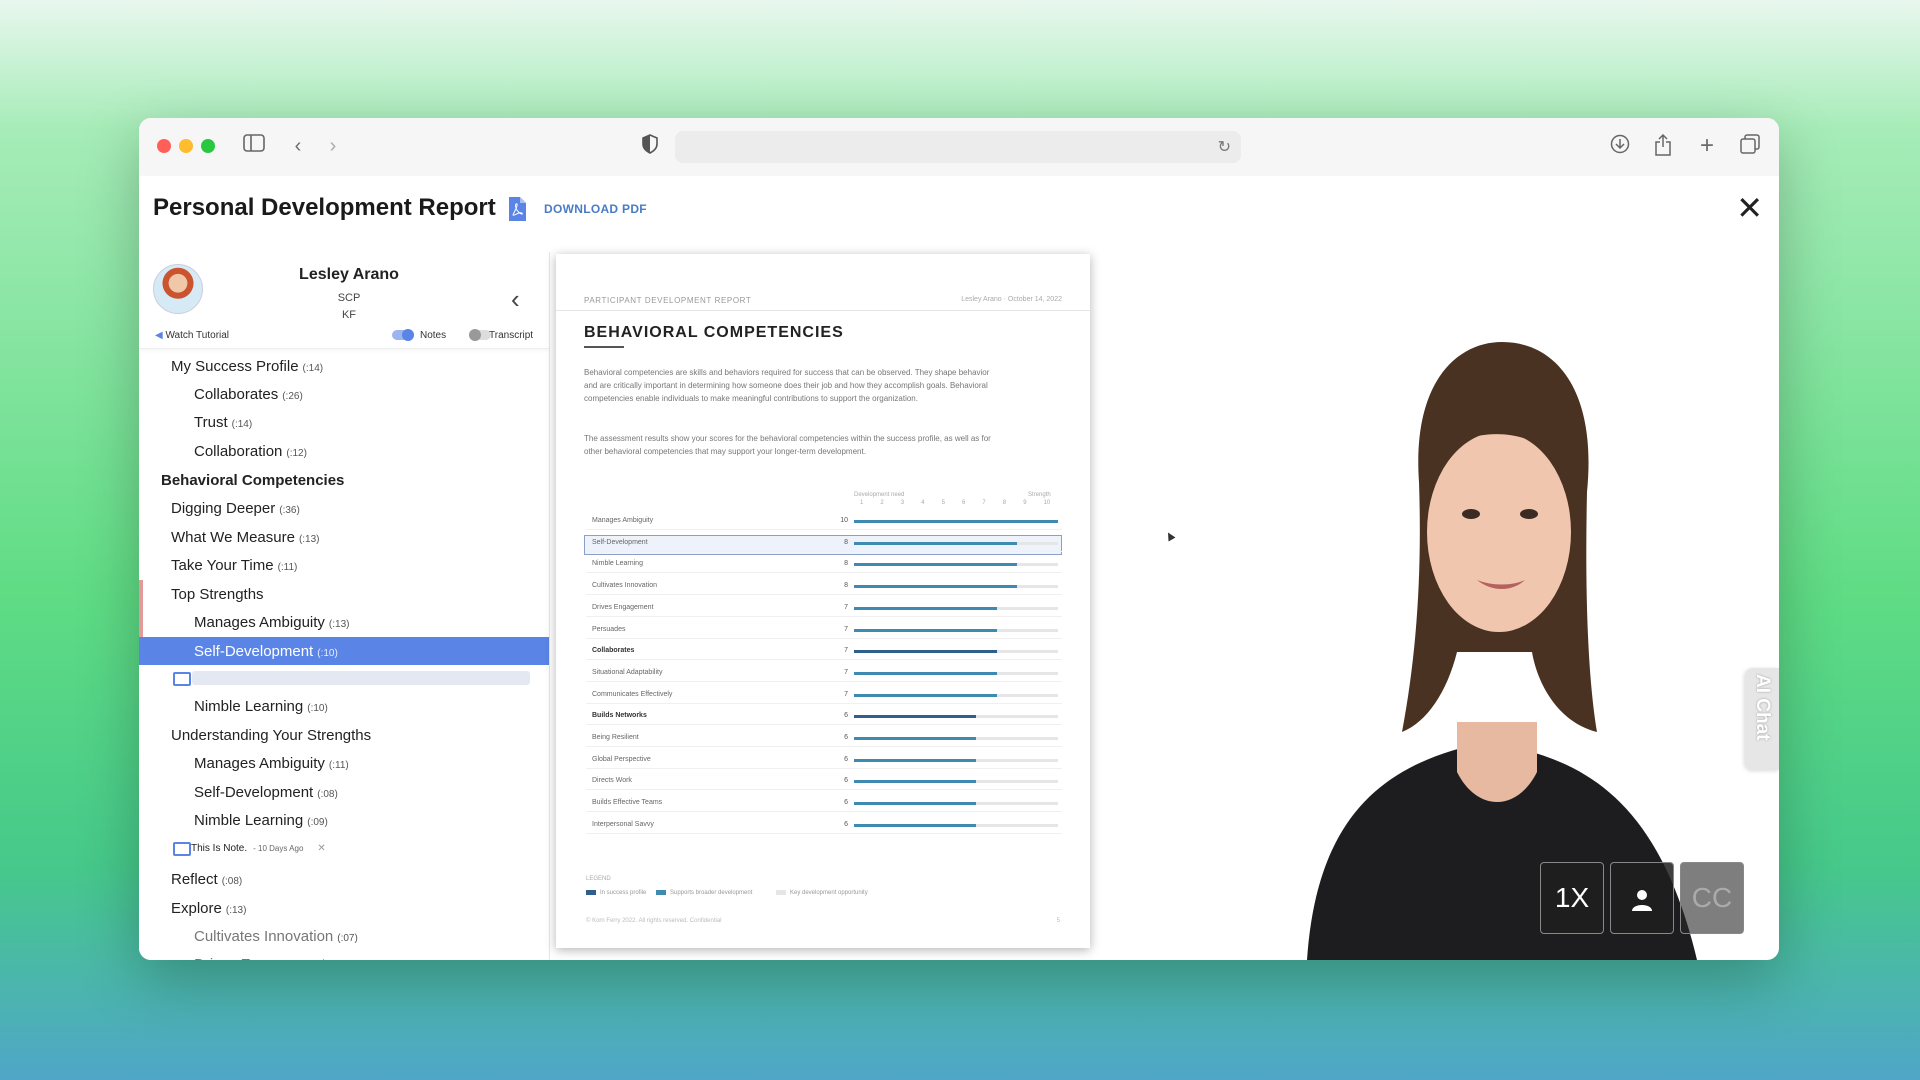 The image size is (1920, 1080). I want to click on reload-icon: ↻, so click(1224, 147).